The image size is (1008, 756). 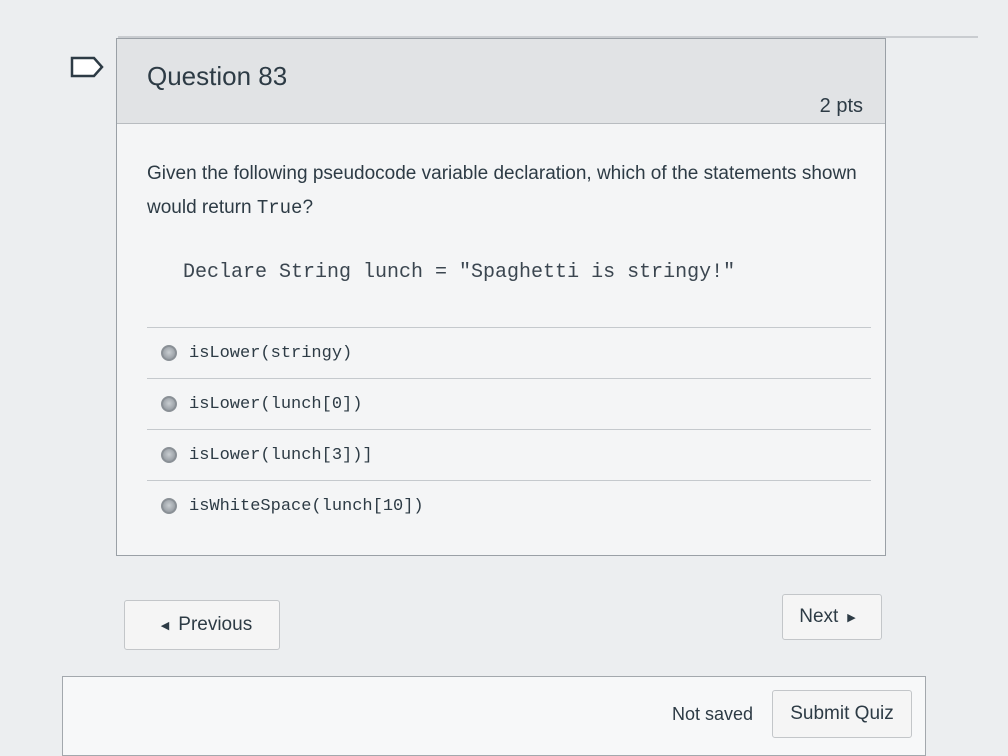 I want to click on caret-left-icon: ◀, so click(x=165, y=625).